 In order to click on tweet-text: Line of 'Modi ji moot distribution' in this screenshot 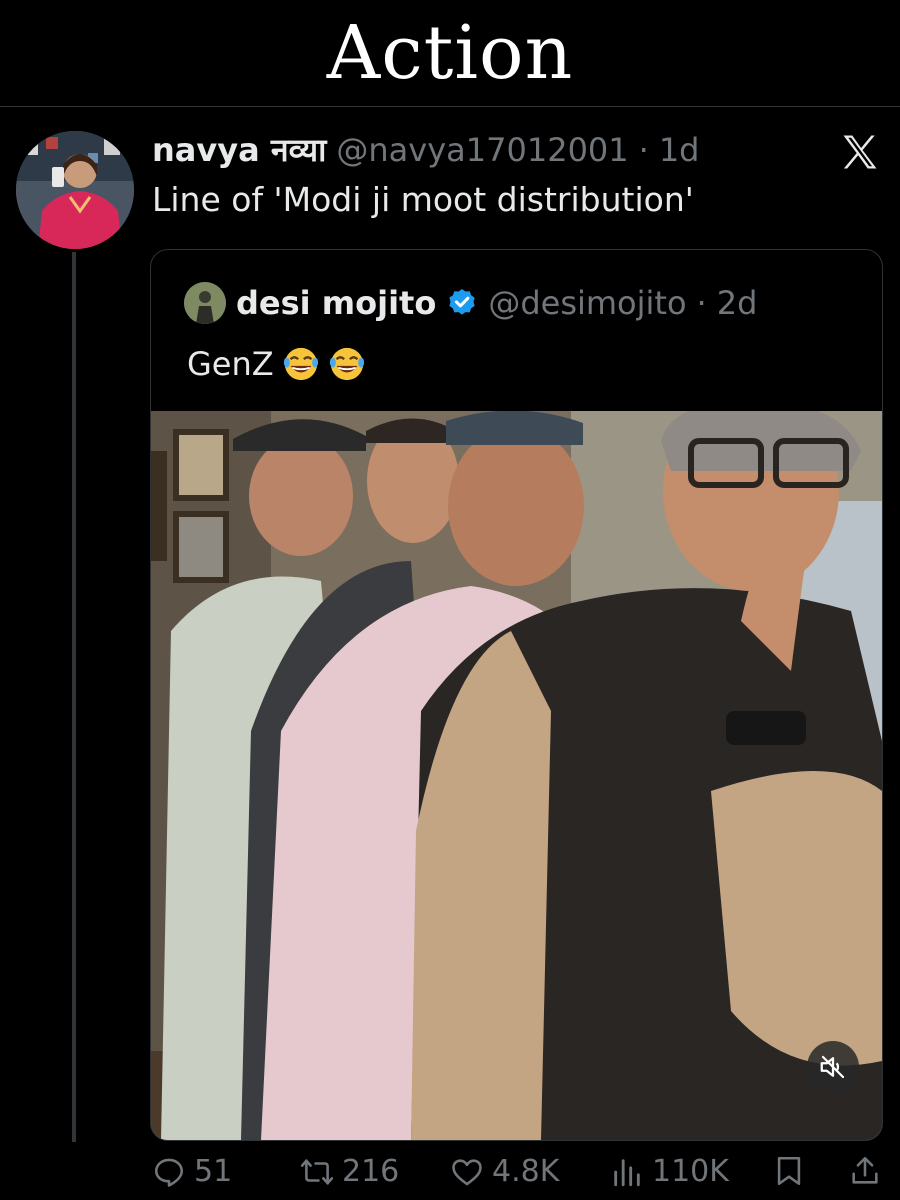, I will do `click(423, 199)`.